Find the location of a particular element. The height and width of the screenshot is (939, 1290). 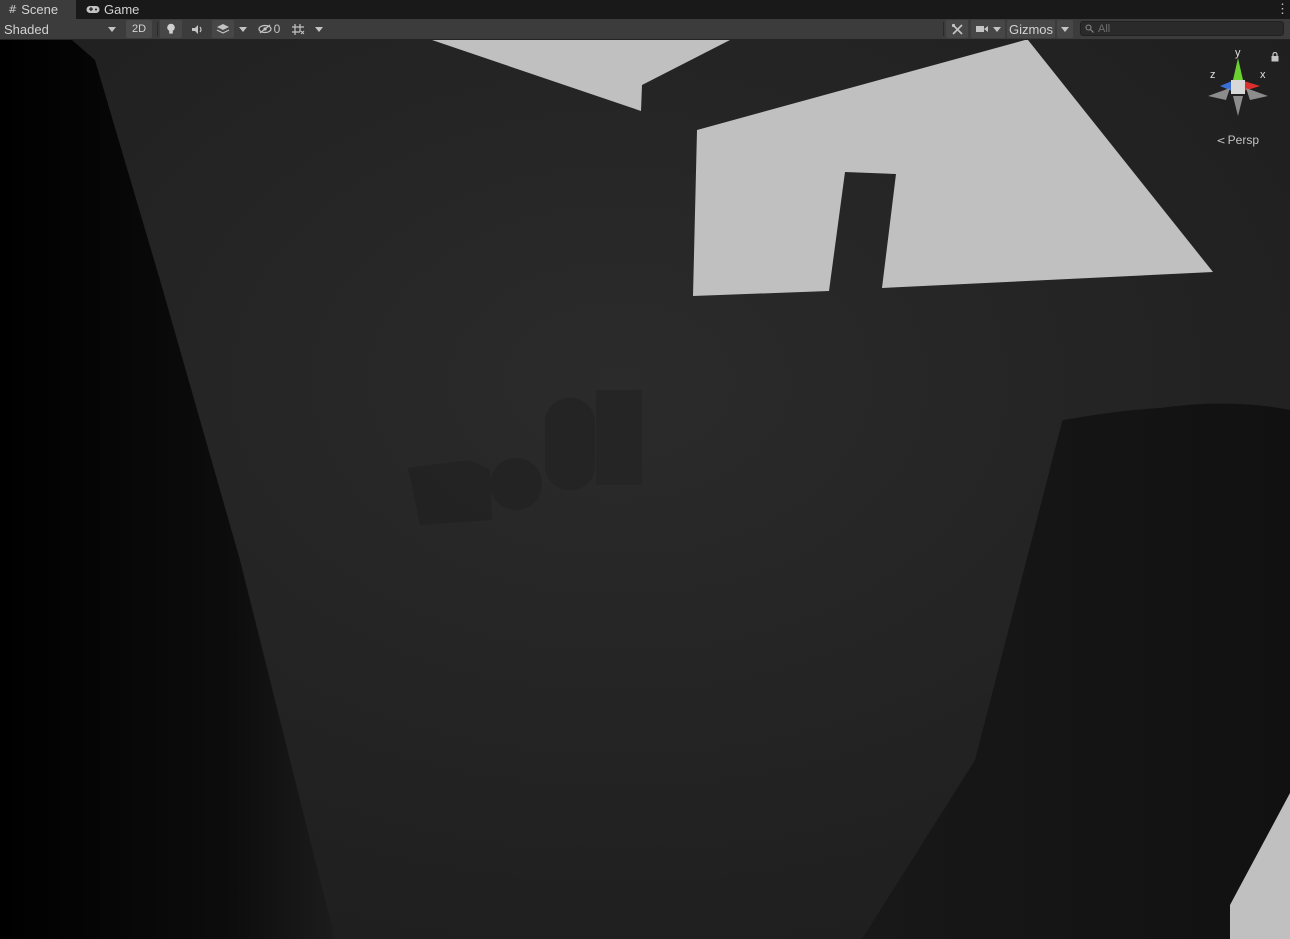

projection-toggle: < Persp is located at coordinates (1237, 140).